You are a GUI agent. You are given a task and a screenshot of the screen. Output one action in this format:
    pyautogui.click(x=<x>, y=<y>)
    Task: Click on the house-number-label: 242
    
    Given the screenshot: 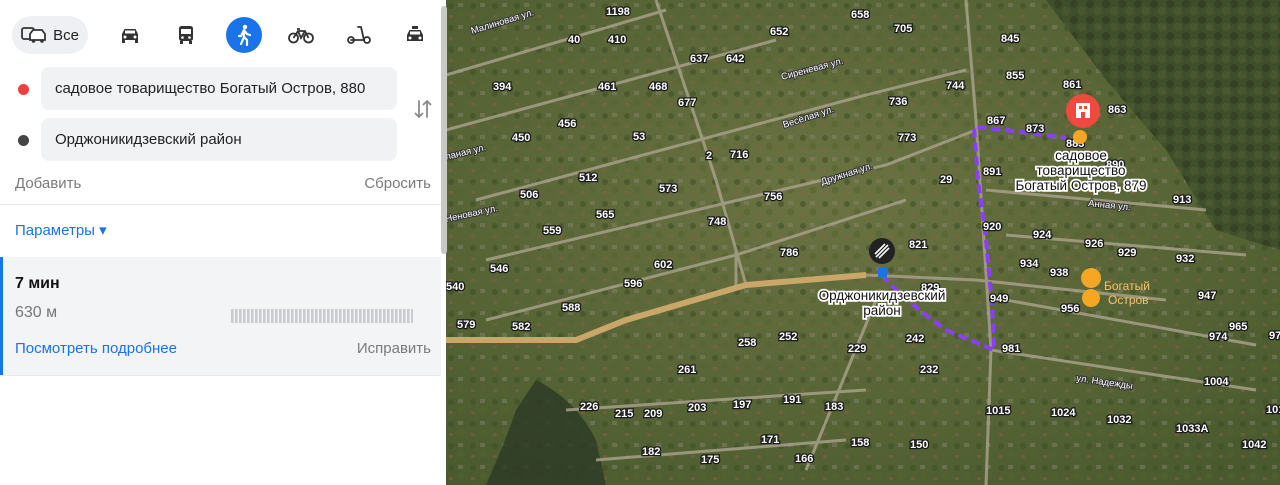 What is the action you would take?
    pyautogui.click(x=915, y=339)
    